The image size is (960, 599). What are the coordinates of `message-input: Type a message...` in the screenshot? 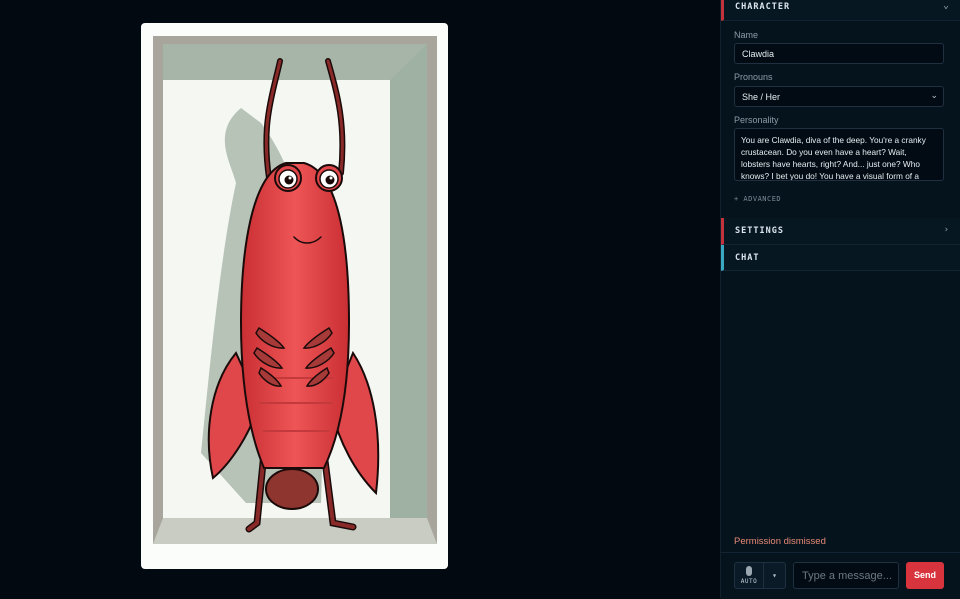 It's located at (846, 575).